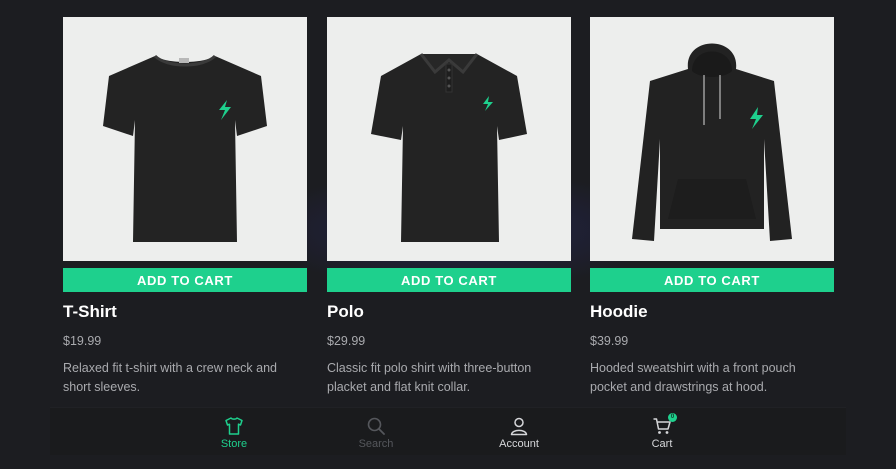  I want to click on user-icon, so click(519, 426).